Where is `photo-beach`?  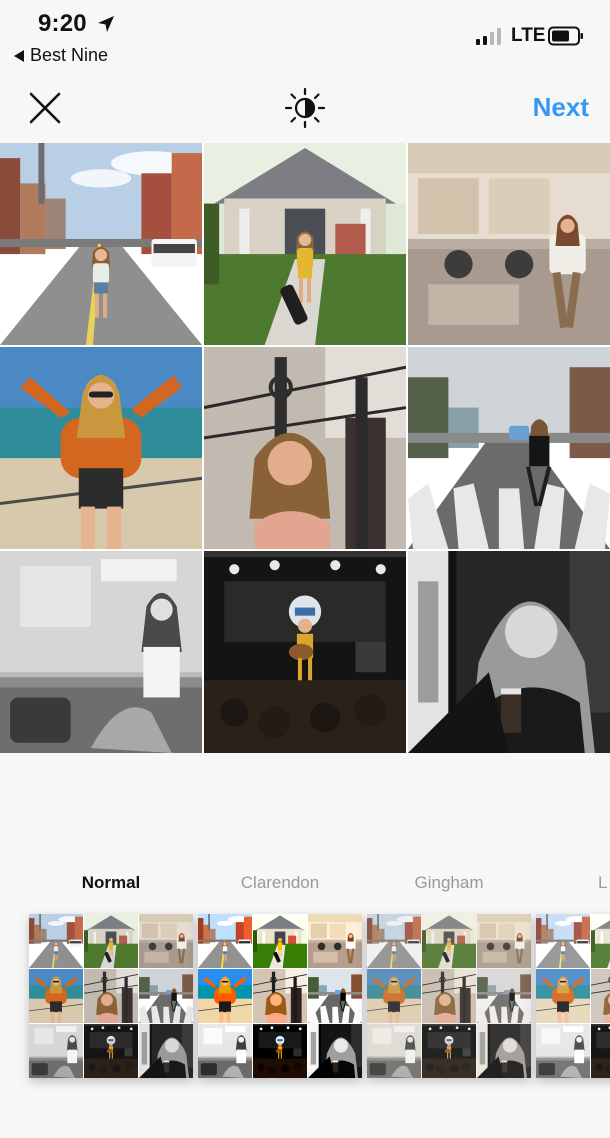 photo-beach is located at coordinates (101, 448).